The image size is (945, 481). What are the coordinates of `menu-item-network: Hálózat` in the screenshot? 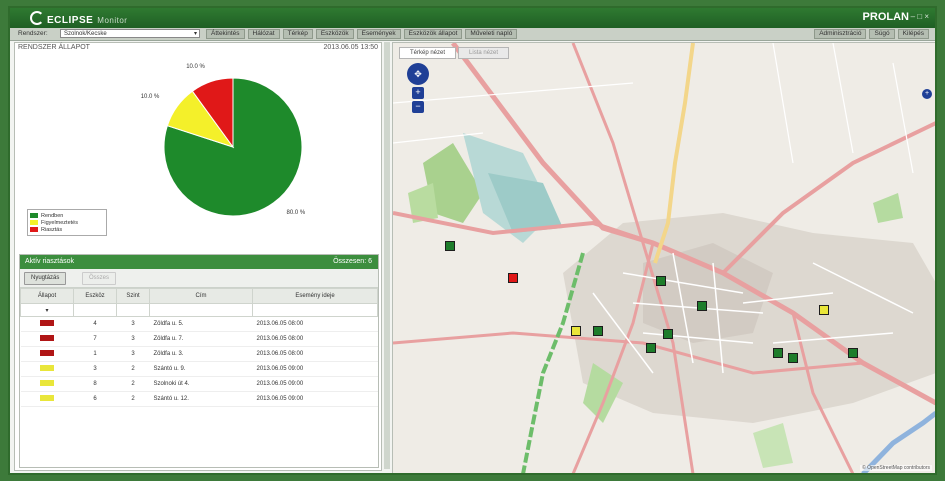 It's located at (263, 34).